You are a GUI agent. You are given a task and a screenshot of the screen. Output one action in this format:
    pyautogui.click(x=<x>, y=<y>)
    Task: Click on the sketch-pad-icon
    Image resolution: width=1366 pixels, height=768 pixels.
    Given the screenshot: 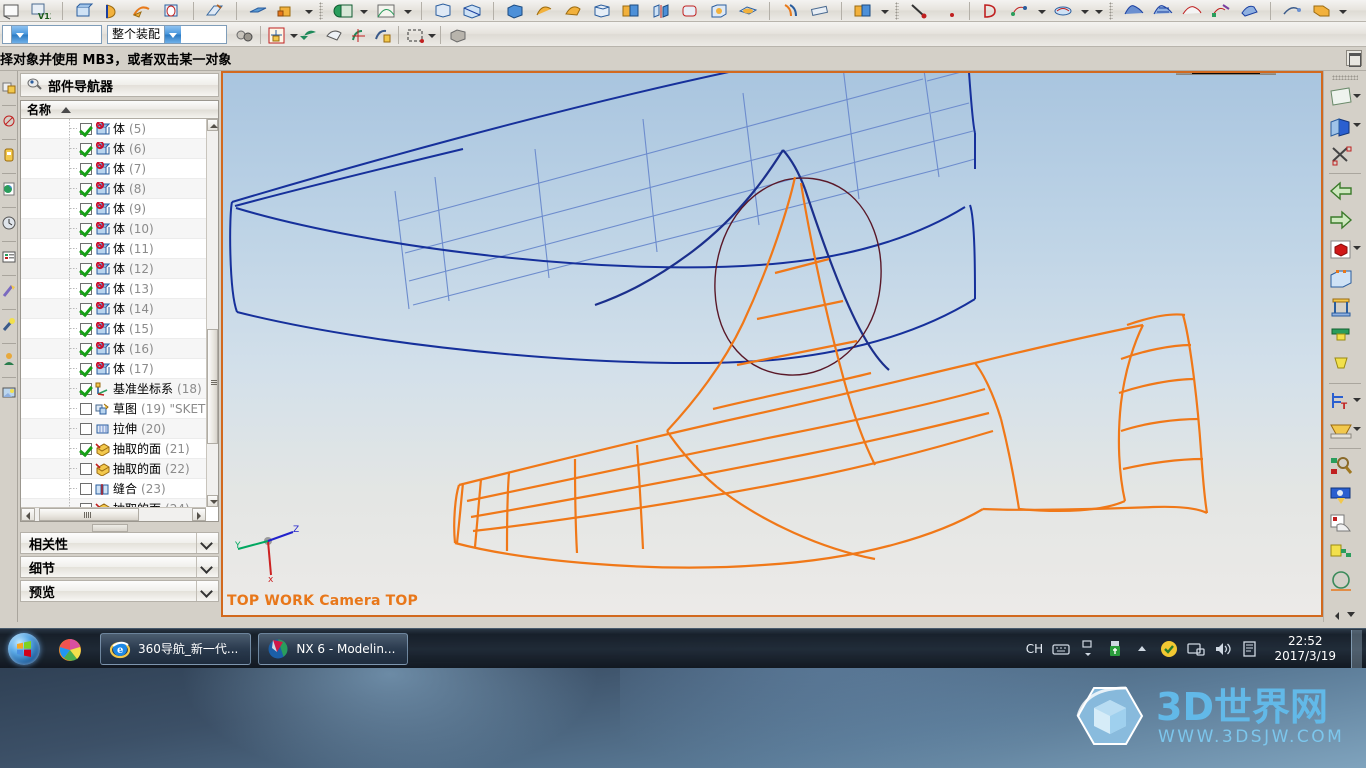 What is the action you would take?
    pyautogui.click(x=215, y=11)
    